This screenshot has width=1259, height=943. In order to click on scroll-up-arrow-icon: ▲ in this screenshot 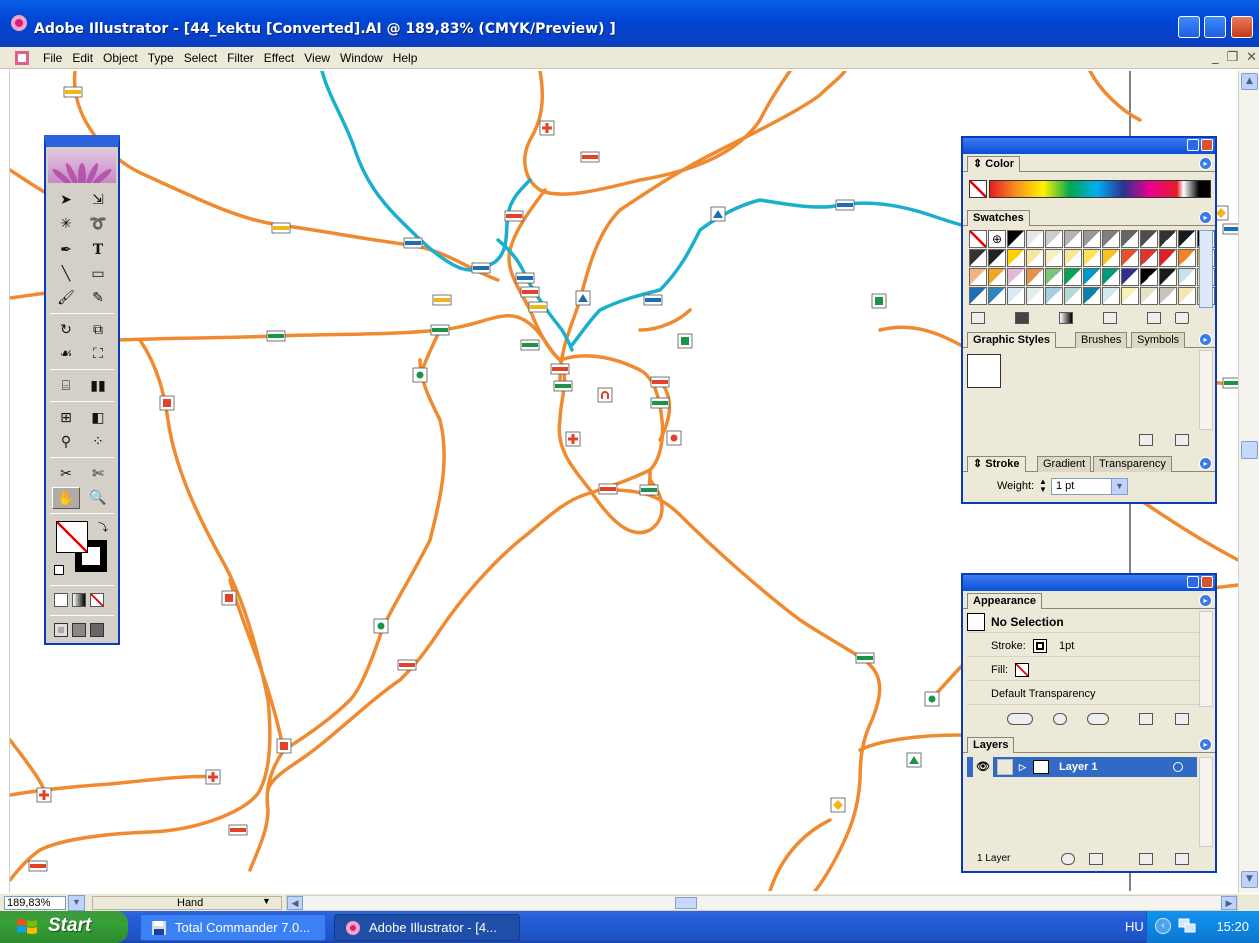, I will do `click(1249, 81)`.